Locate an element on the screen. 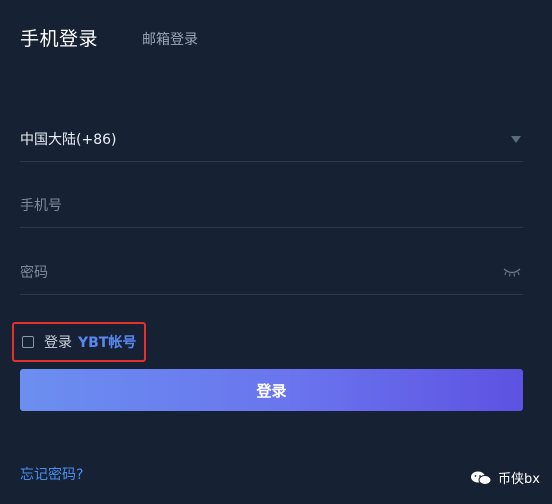 This screenshot has height=504, width=552. watermark: 币侠bx is located at coordinates (505, 477).